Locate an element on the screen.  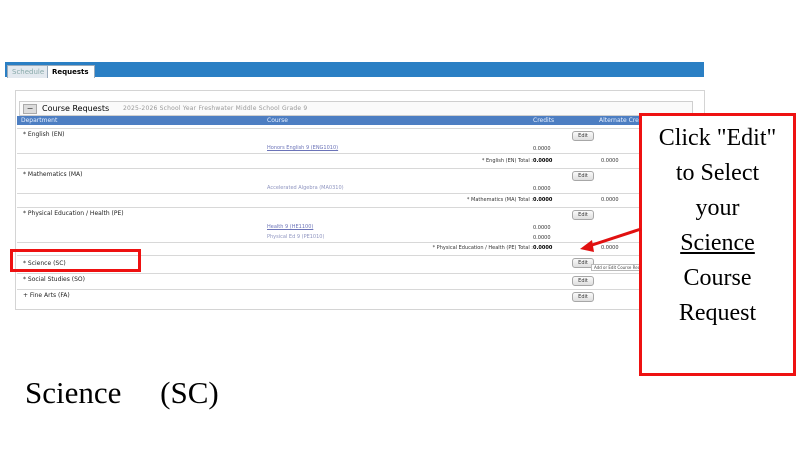
edit-button-fine-arts: Edit is located at coordinates (583, 297).